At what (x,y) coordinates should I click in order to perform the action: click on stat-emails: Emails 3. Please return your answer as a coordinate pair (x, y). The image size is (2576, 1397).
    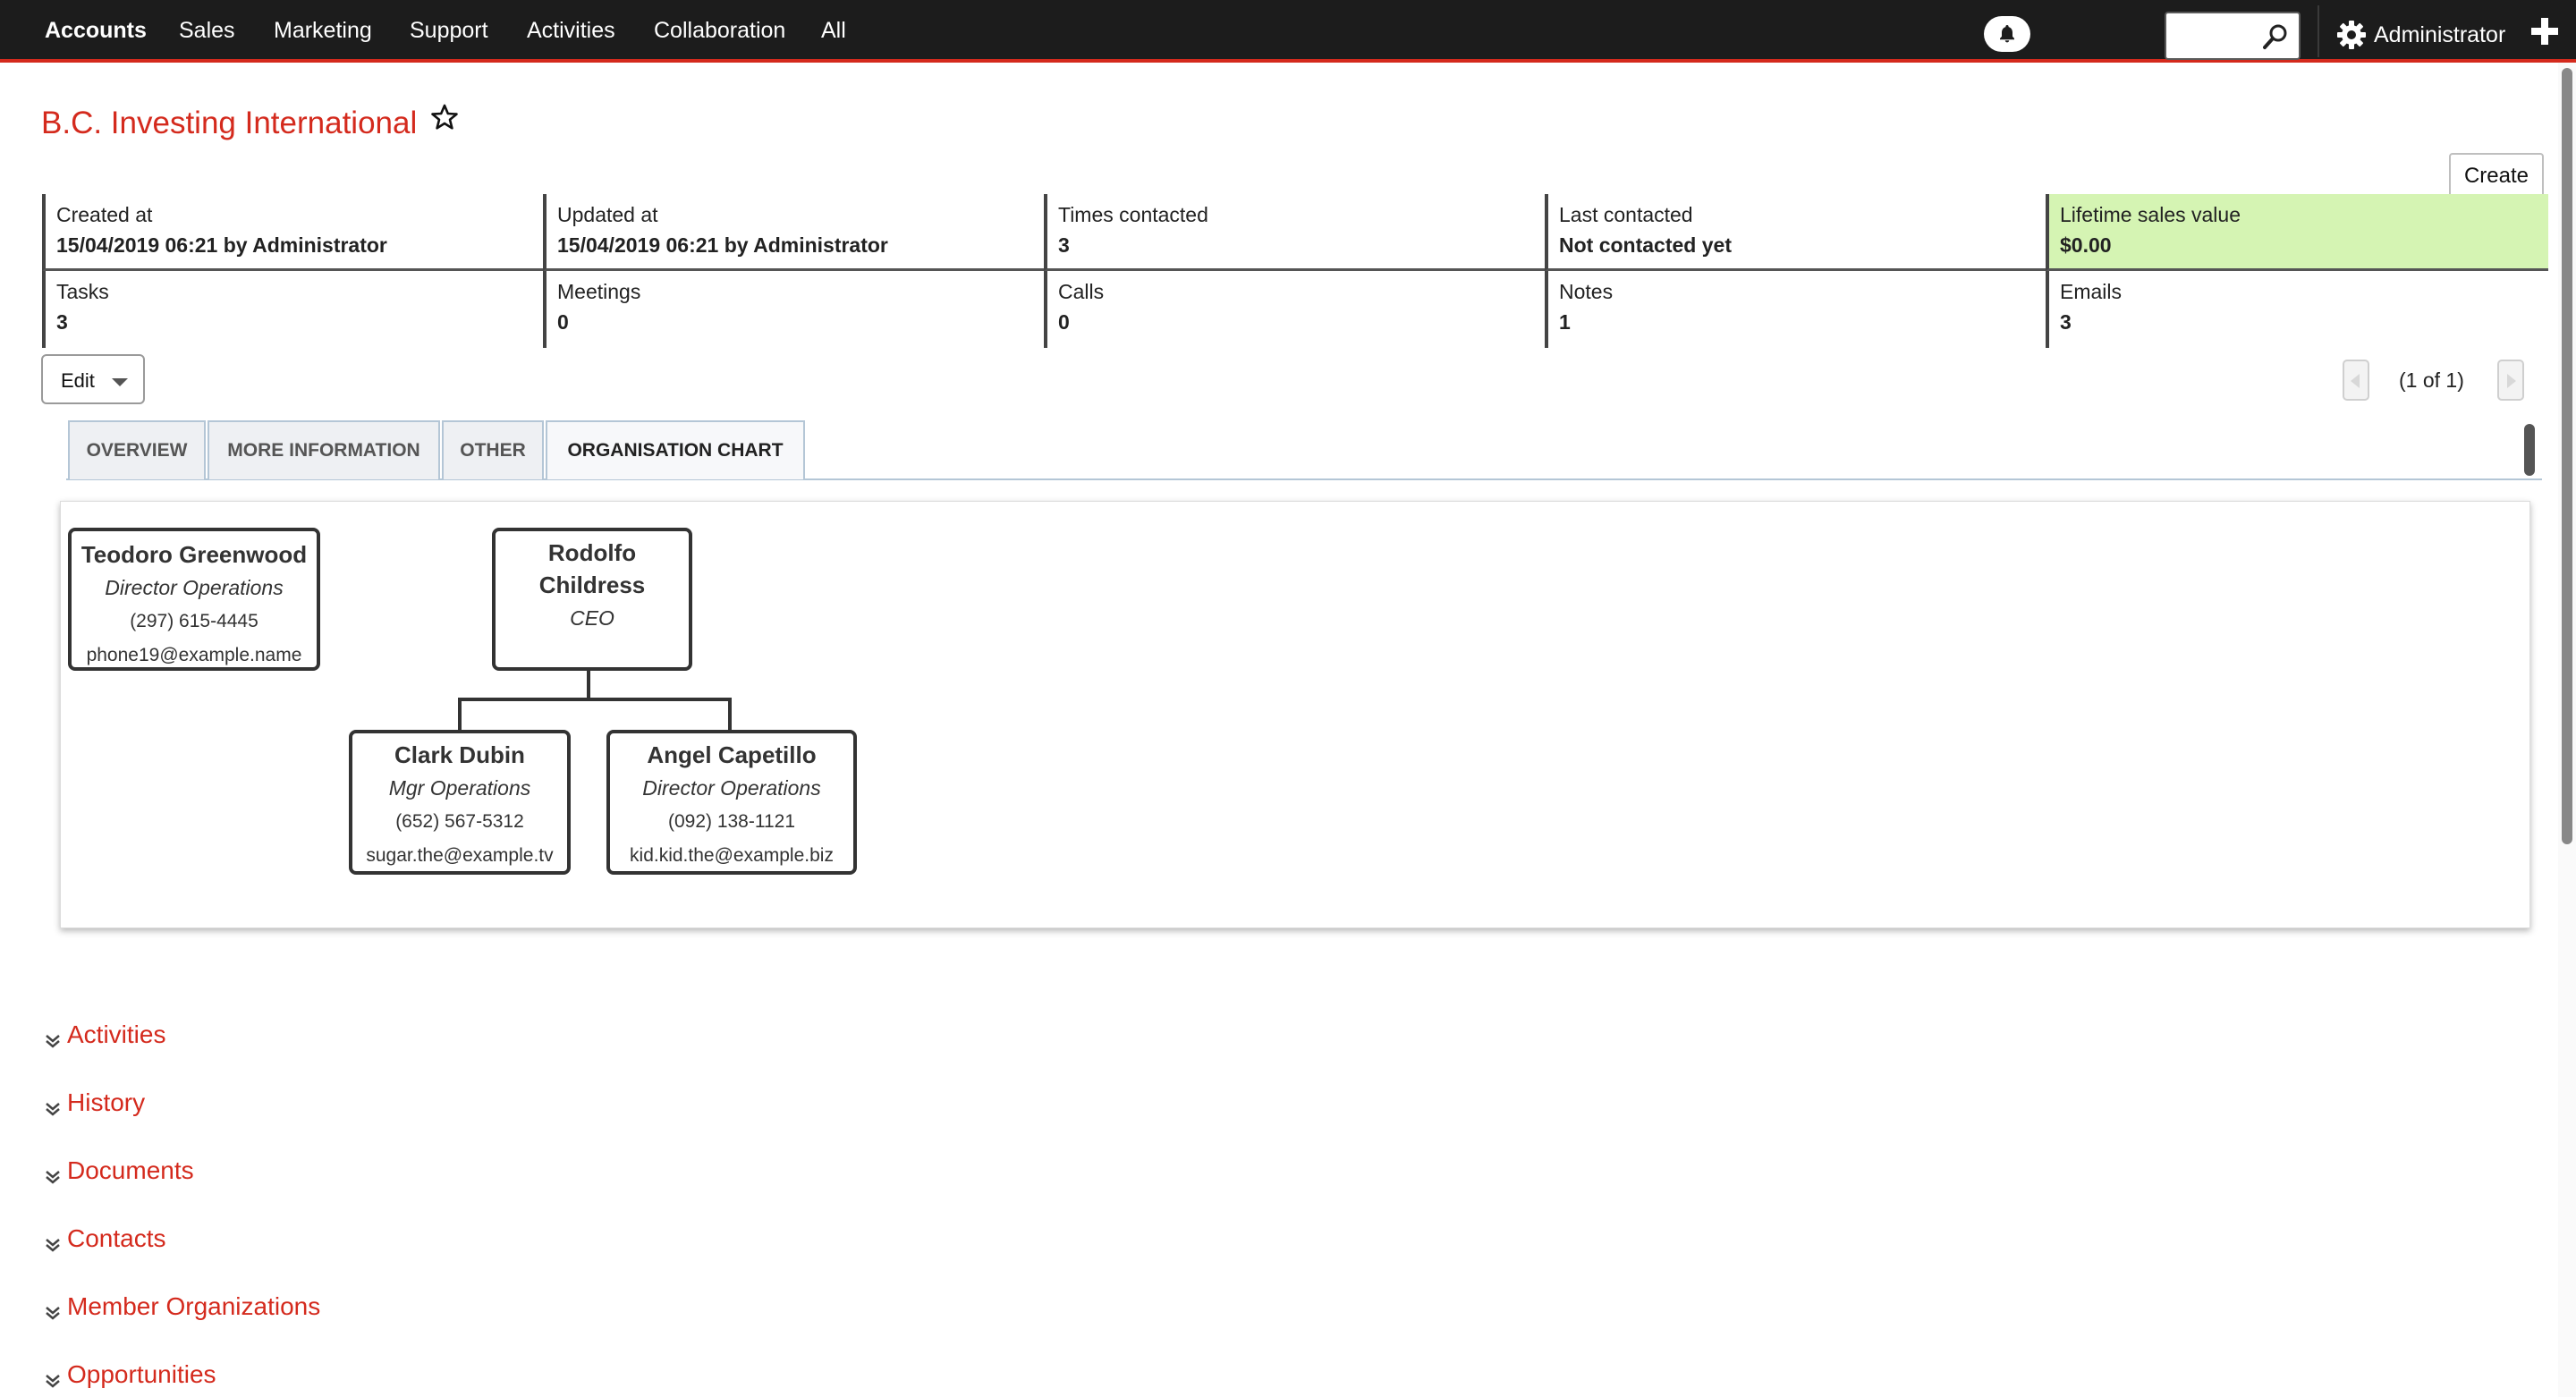
    Looking at the image, I should click on (2296, 309).